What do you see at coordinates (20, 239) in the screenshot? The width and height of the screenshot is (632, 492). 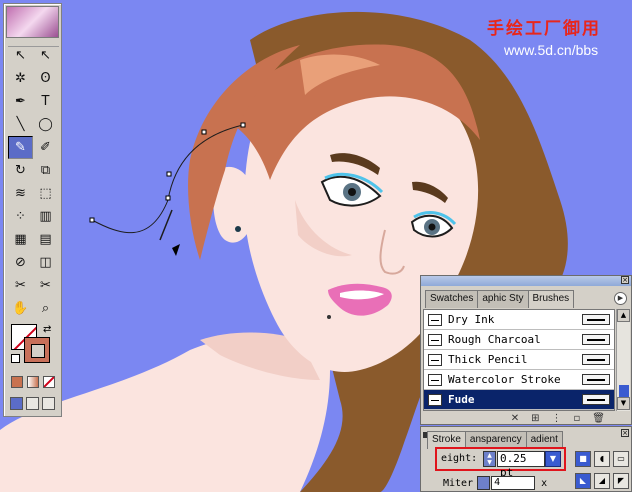 I see `mesh-tool-icon: ▦` at bounding box center [20, 239].